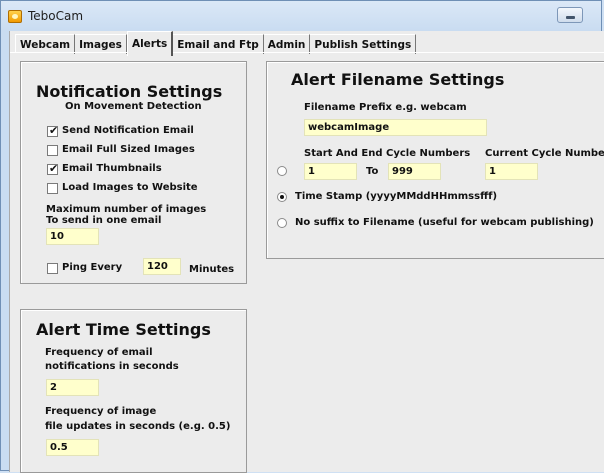 The image size is (604, 473). I want to click on thumbnails-label: Email Thumbnails, so click(112, 169).